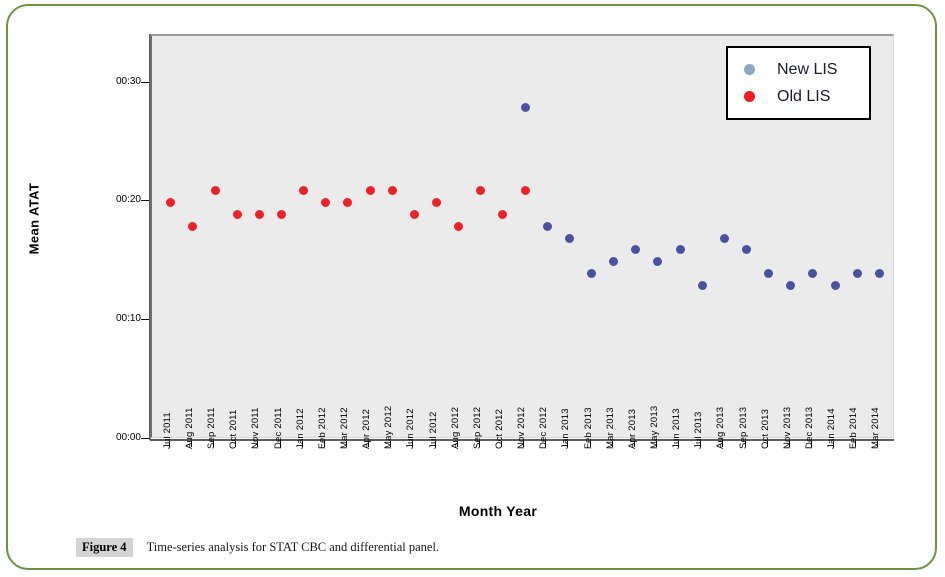 This screenshot has width=945, height=577. I want to click on x-axis-title: Month Year, so click(498, 511).